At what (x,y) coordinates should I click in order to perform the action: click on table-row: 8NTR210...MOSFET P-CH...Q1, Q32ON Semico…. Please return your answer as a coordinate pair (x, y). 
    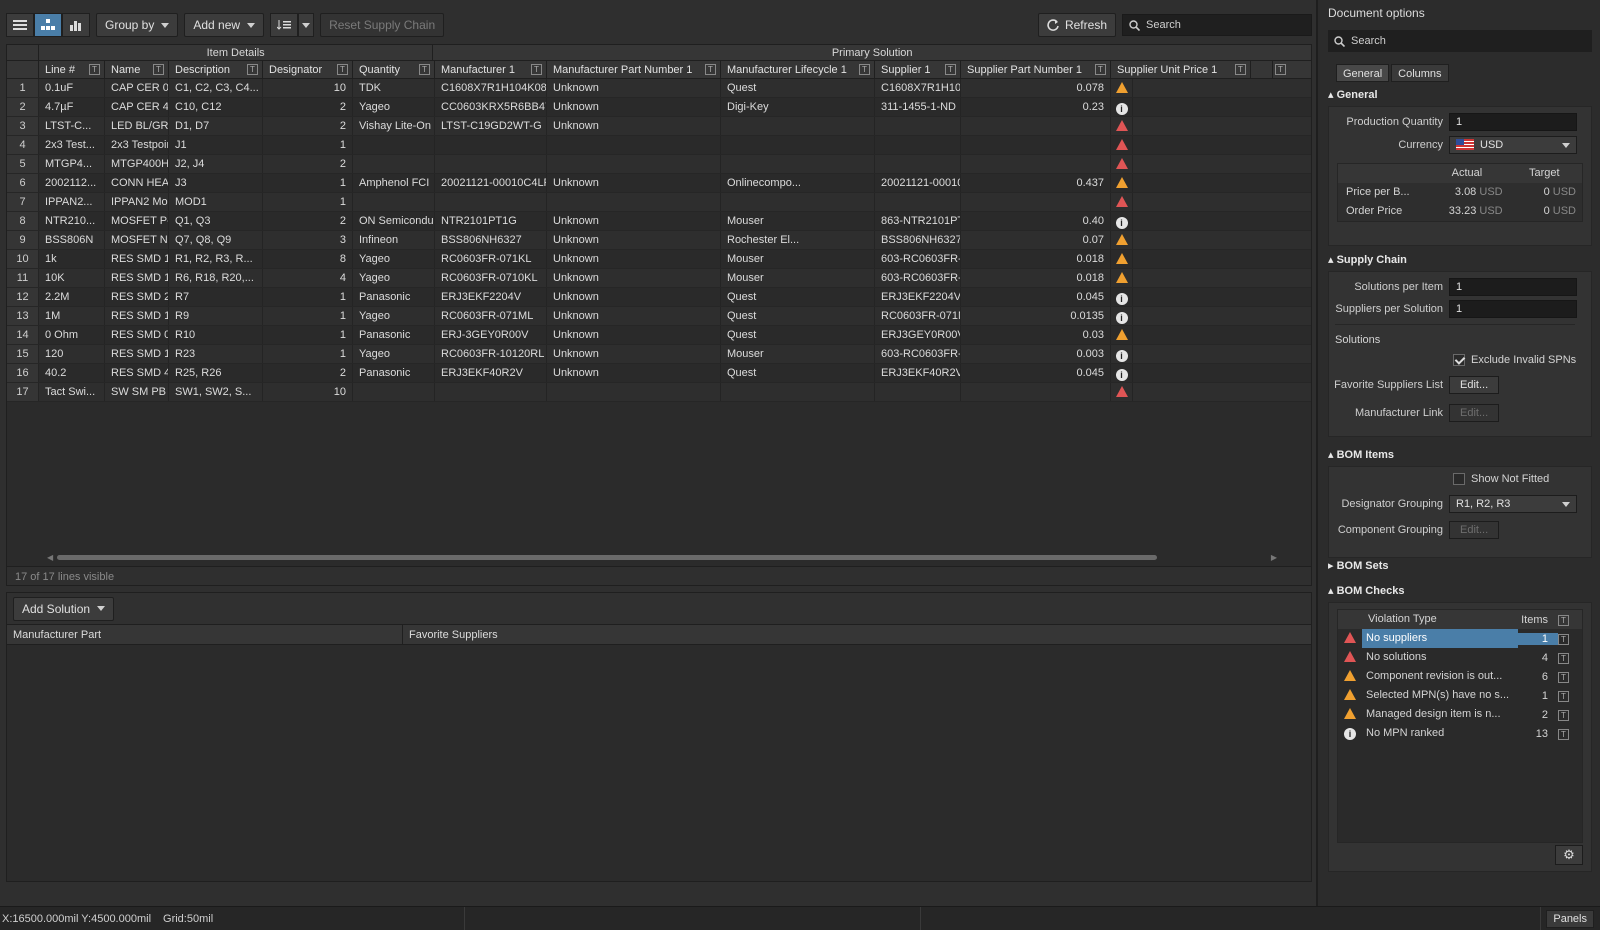
    Looking at the image, I should click on (659, 221).